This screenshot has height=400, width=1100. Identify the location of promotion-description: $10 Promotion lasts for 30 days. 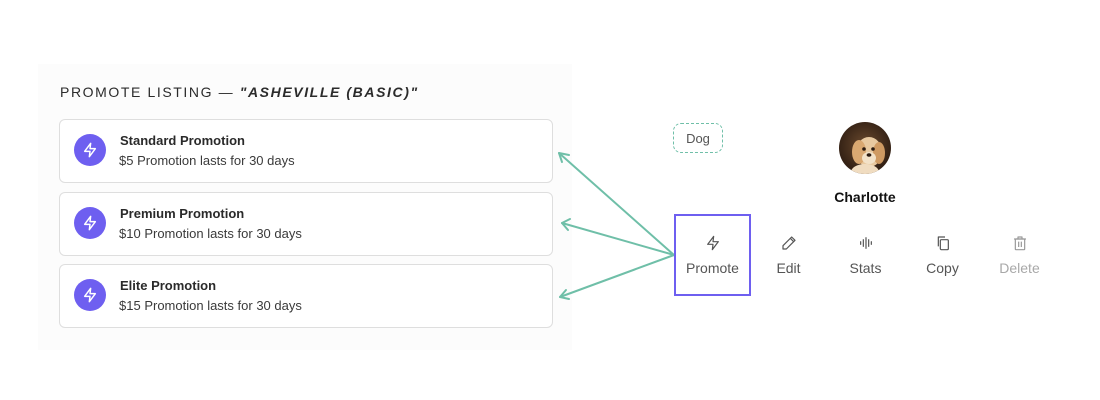
(210, 233).